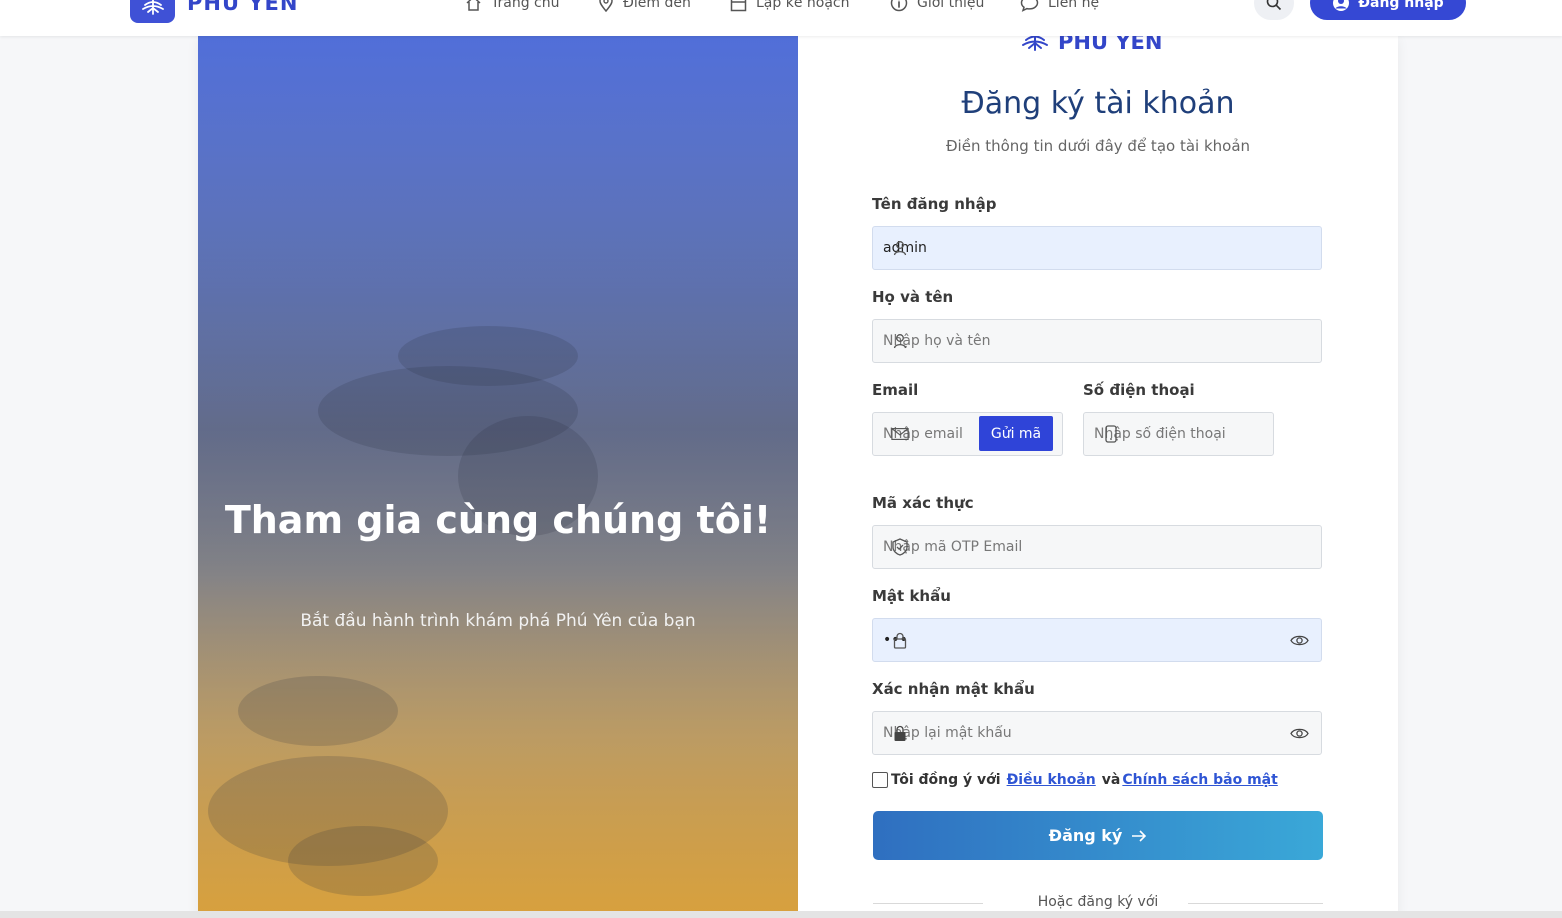 This screenshot has width=1562, height=918. Describe the element at coordinates (1111, 780) in the screenshot. I see `terms-and: và` at that location.